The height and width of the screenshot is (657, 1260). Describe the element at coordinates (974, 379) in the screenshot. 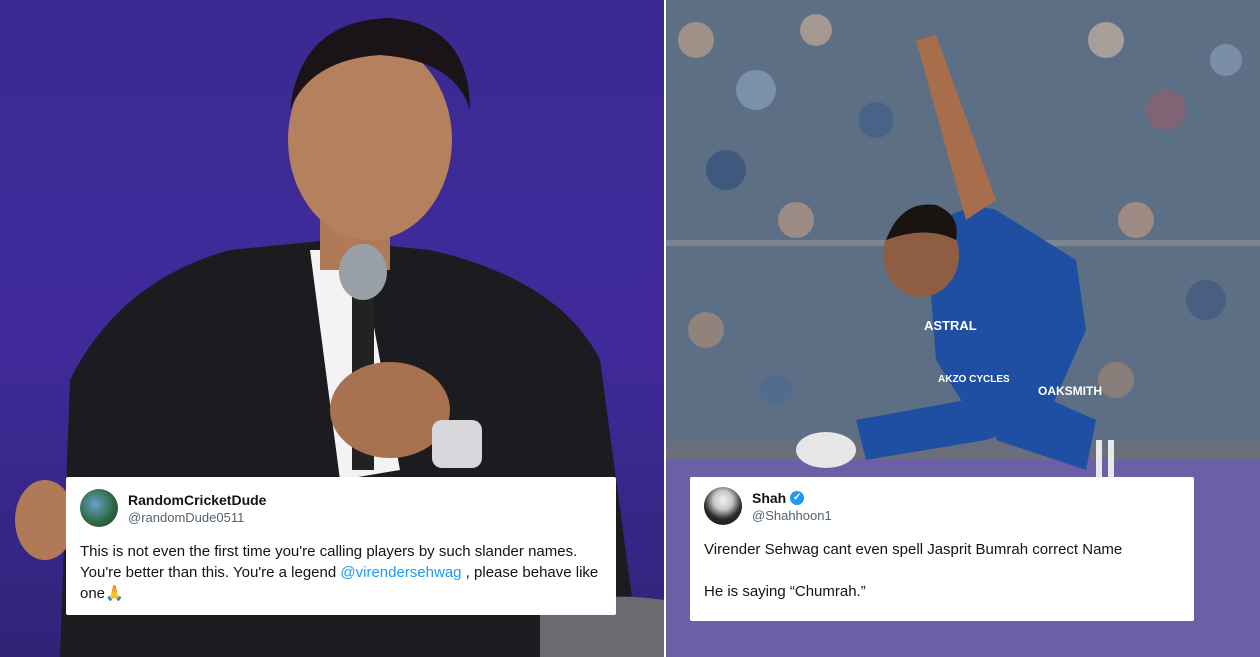

I see `jersey-sponsor-3: AKZO CYCLES` at that location.